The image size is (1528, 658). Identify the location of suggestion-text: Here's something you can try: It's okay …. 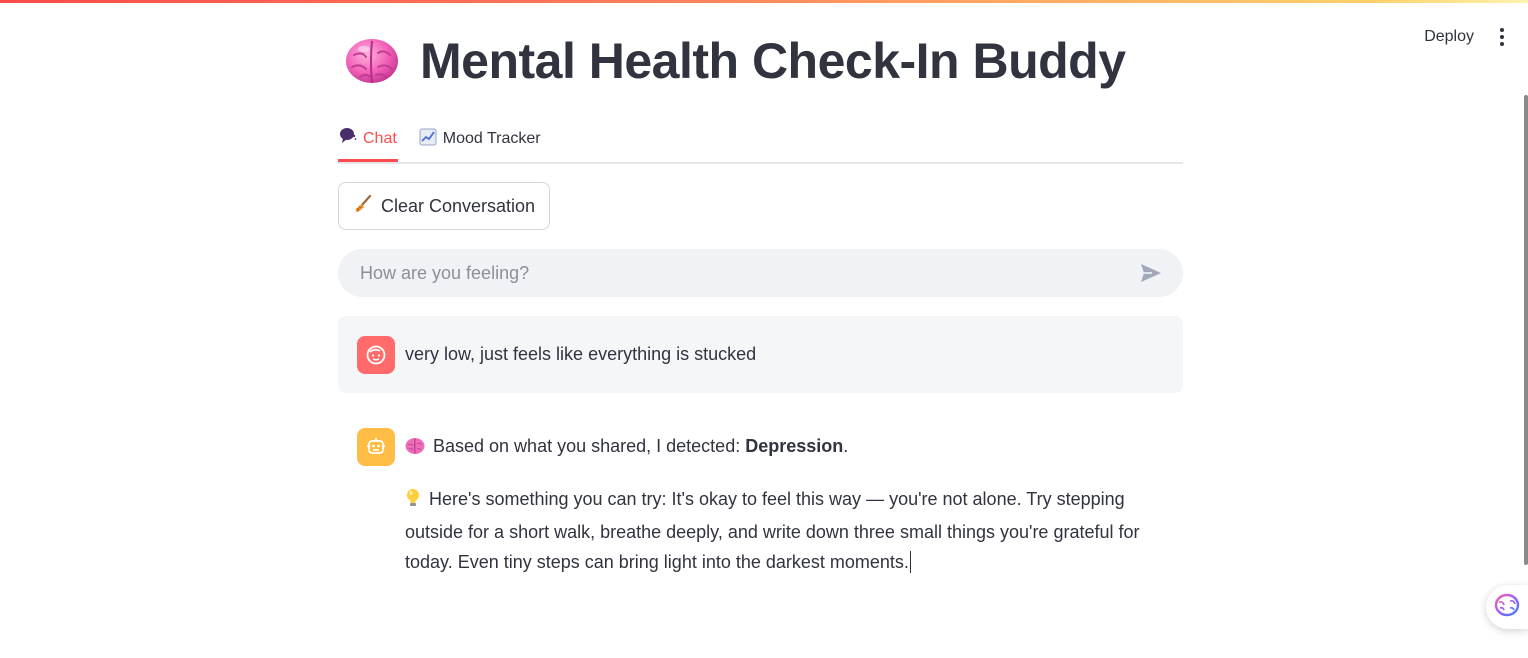
(772, 530).